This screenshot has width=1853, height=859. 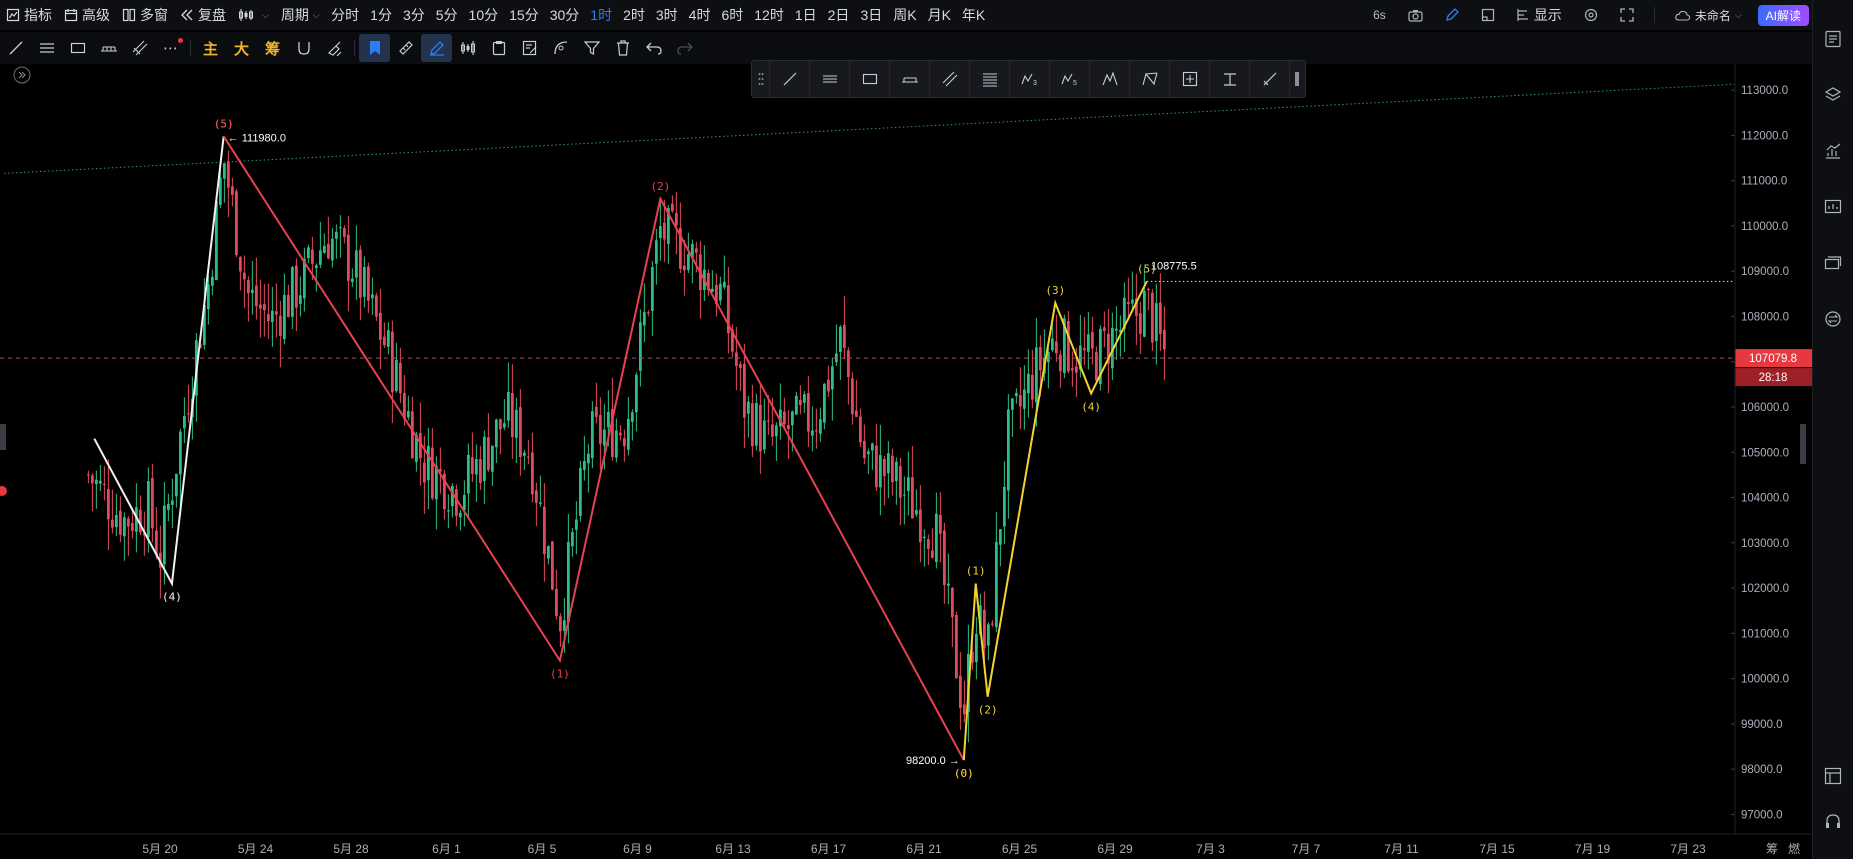 I want to click on palette-channel-icon, so click(x=950, y=79).